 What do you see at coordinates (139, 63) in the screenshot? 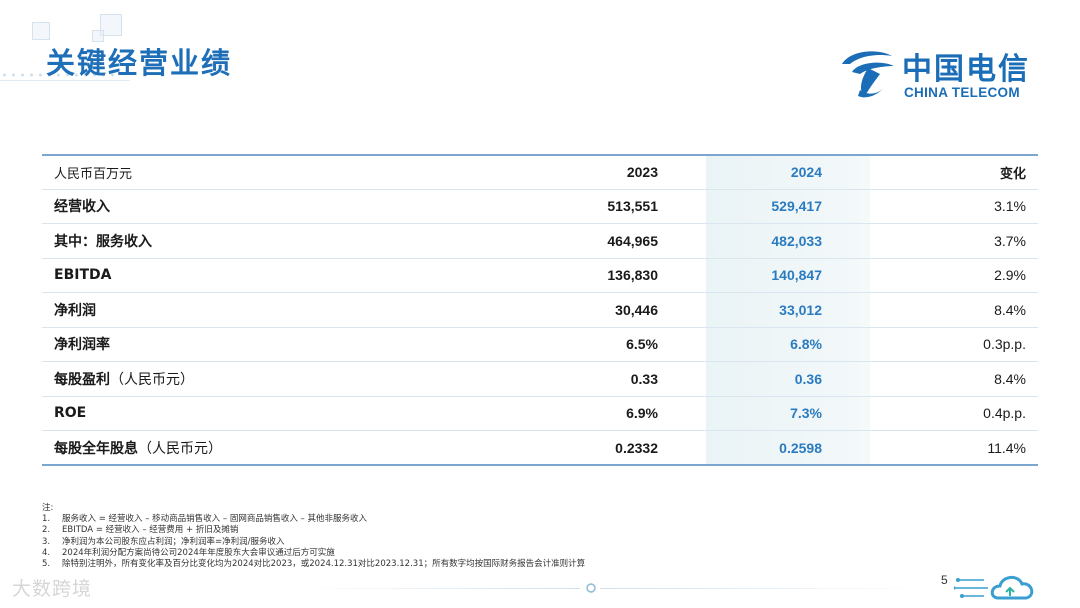
I see `page-title: 关键经营业绩` at bounding box center [139, 63].